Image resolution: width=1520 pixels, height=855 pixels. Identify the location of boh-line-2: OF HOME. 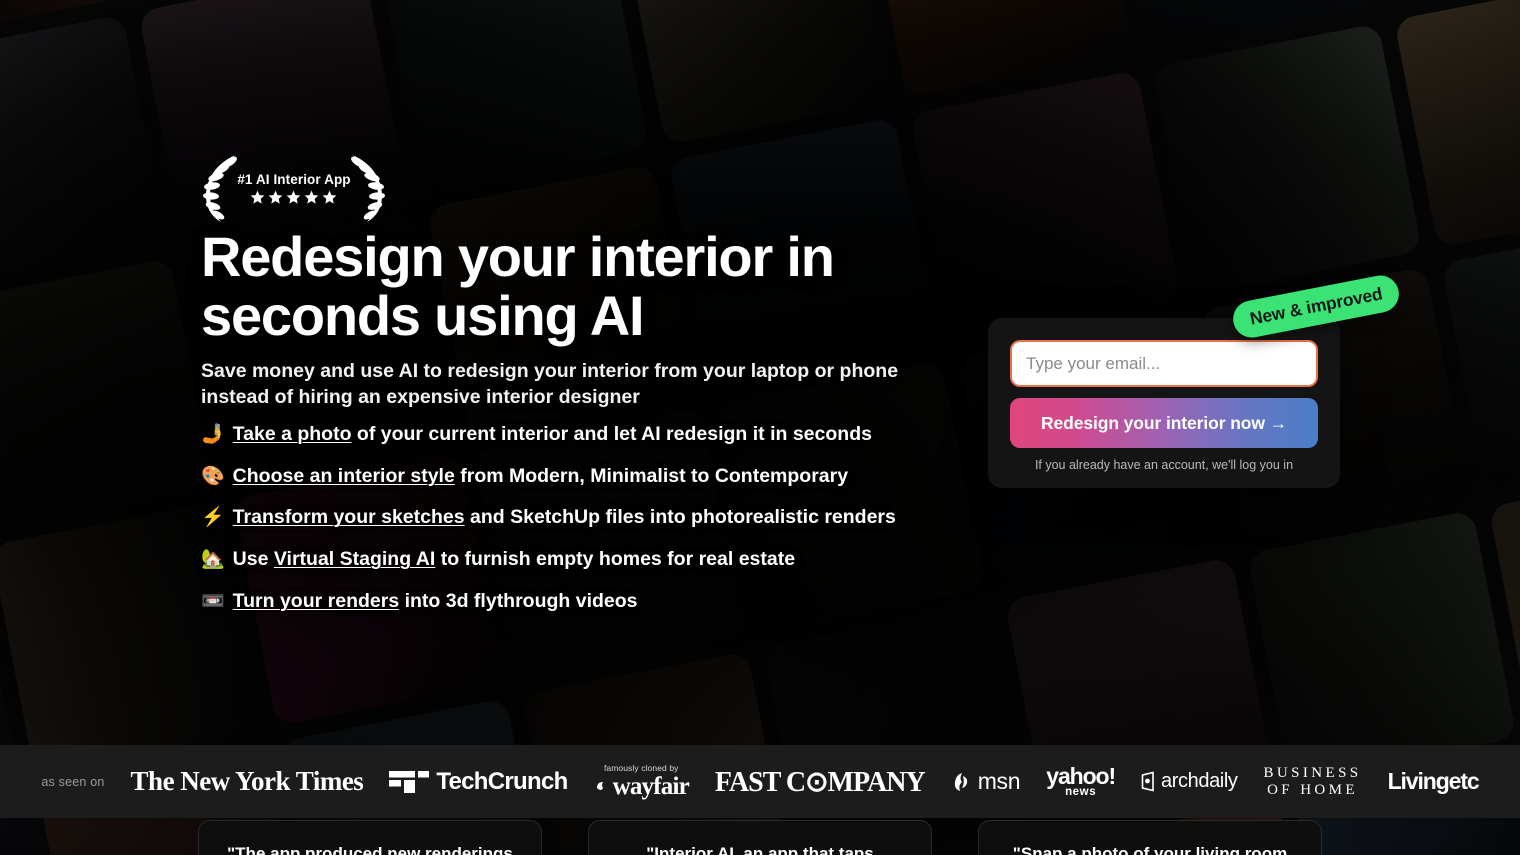
(1312, 789).